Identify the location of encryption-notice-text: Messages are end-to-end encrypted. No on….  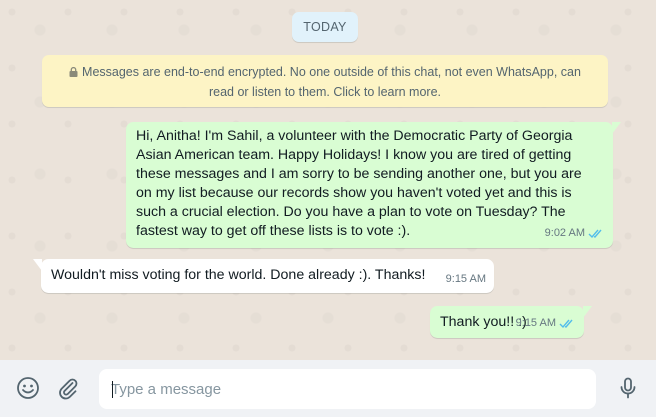
(331, 82).